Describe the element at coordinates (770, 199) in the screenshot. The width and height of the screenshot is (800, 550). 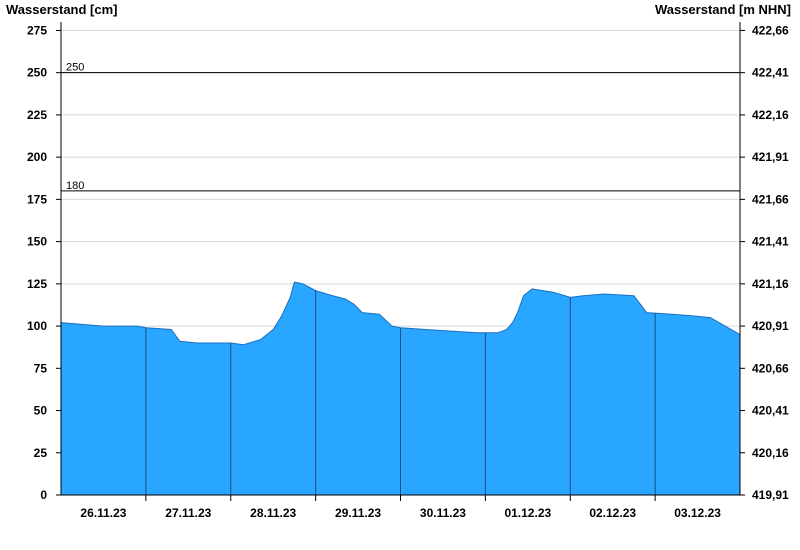
I see `y-tick-label-right: 421,66` at that location.